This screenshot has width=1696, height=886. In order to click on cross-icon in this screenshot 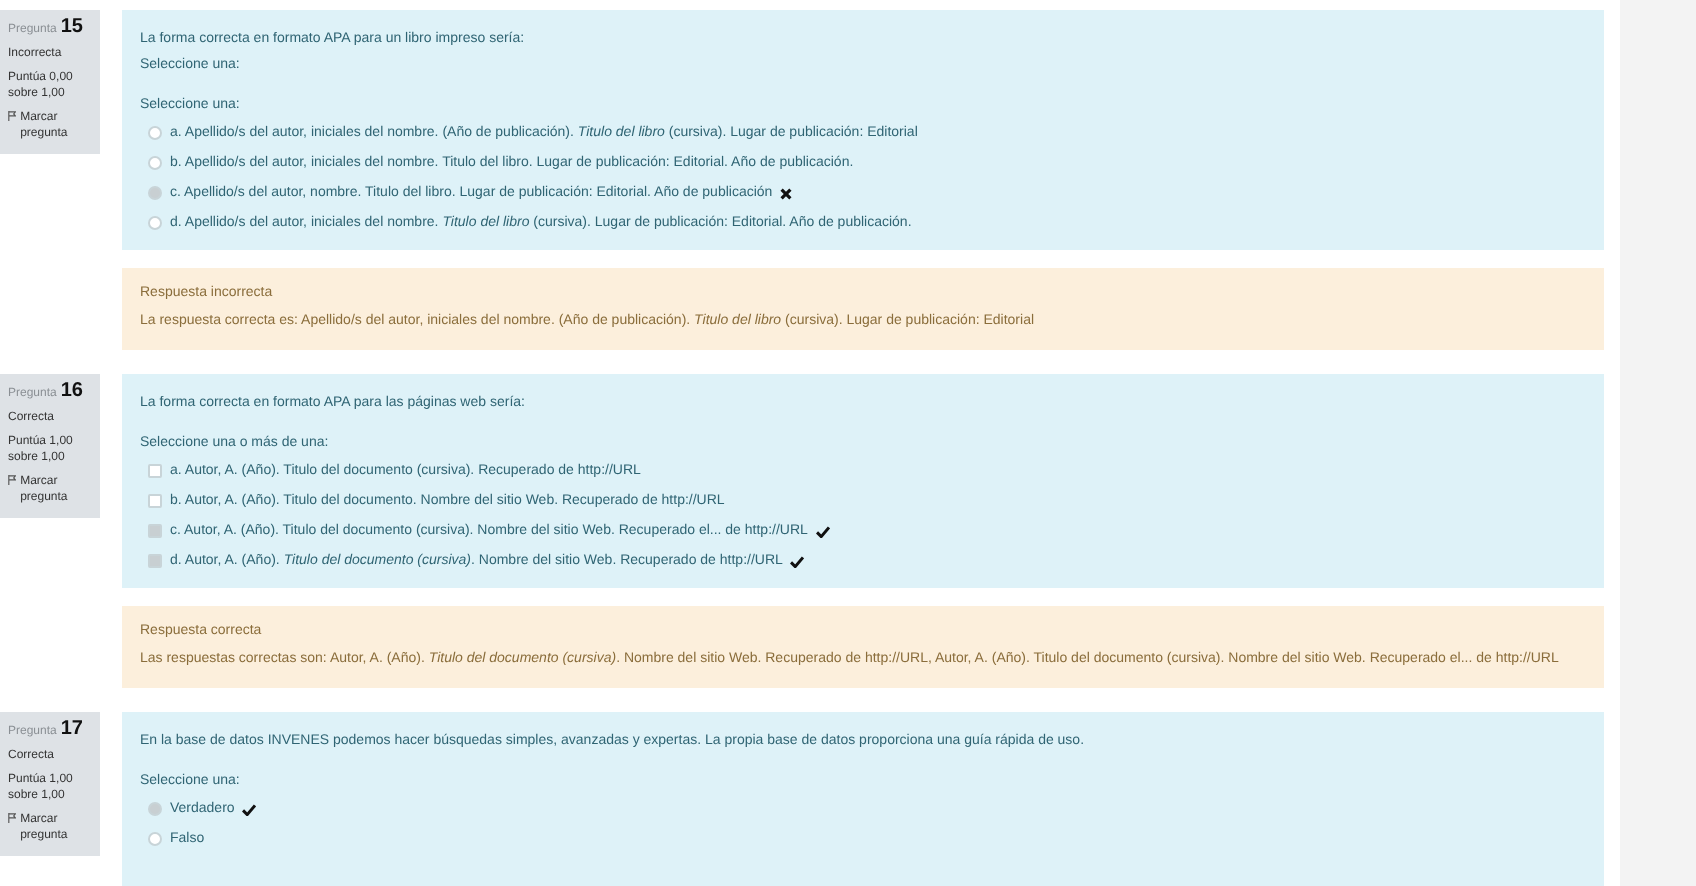, I will do `click(786, 193)`.